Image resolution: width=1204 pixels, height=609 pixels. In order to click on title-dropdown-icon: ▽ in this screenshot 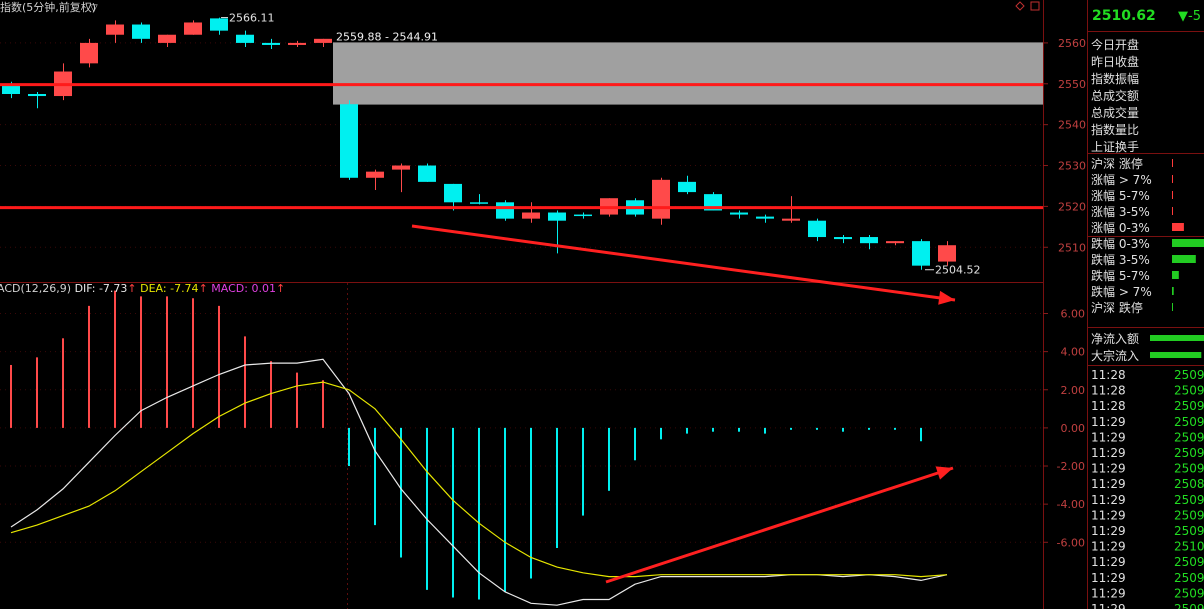, I will do `click(94, 8)`.